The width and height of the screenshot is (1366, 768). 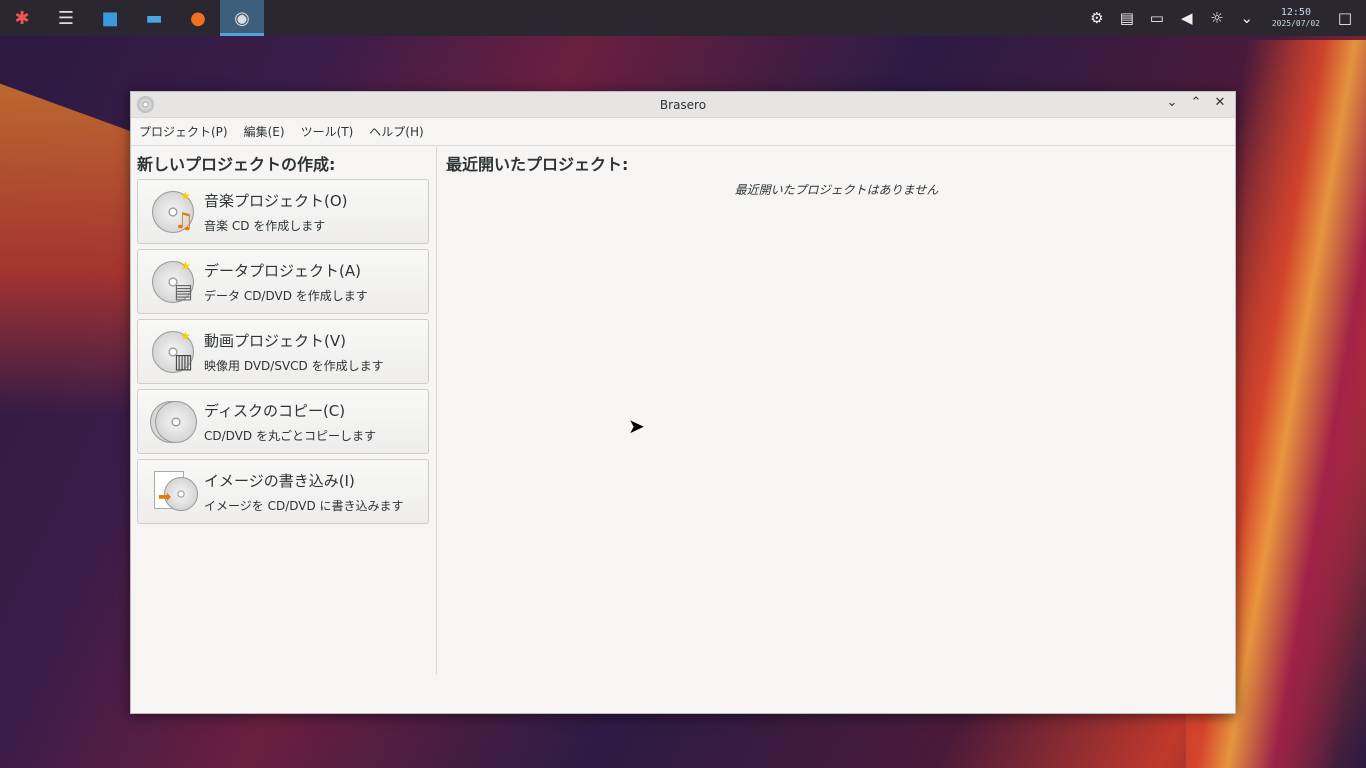 What do you see at coordinates (175, 282) in the screenshot?
I see `data-project-icon: ★ ▤` at bounding box center [175, 282].